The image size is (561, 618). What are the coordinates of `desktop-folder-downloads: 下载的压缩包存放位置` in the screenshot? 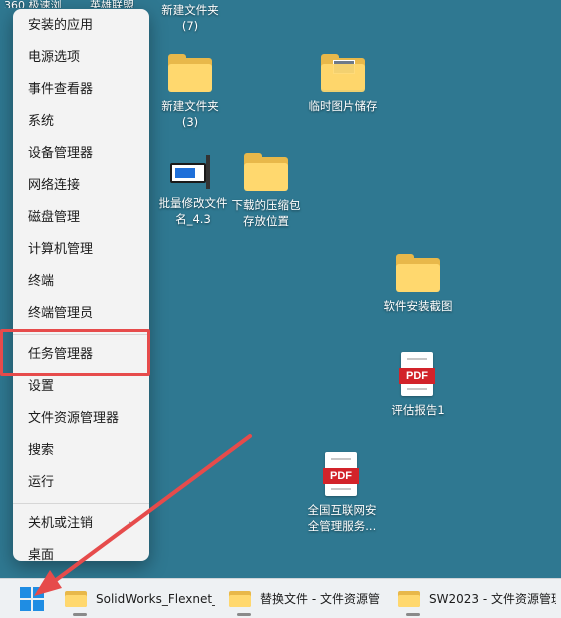 It's located at (266, 191).